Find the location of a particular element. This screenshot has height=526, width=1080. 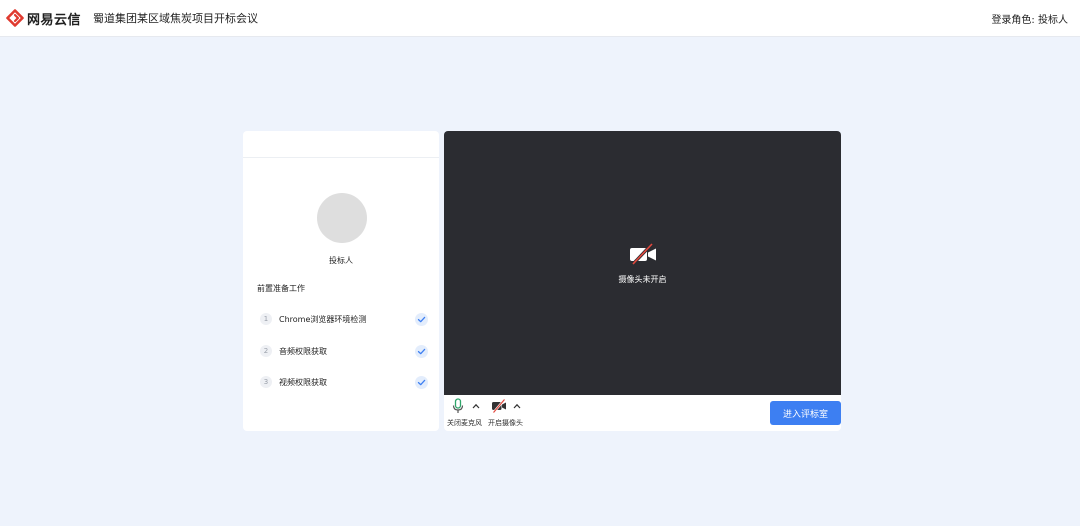

netease-yunxin-logo-icon is located at coordinates (15, 18).